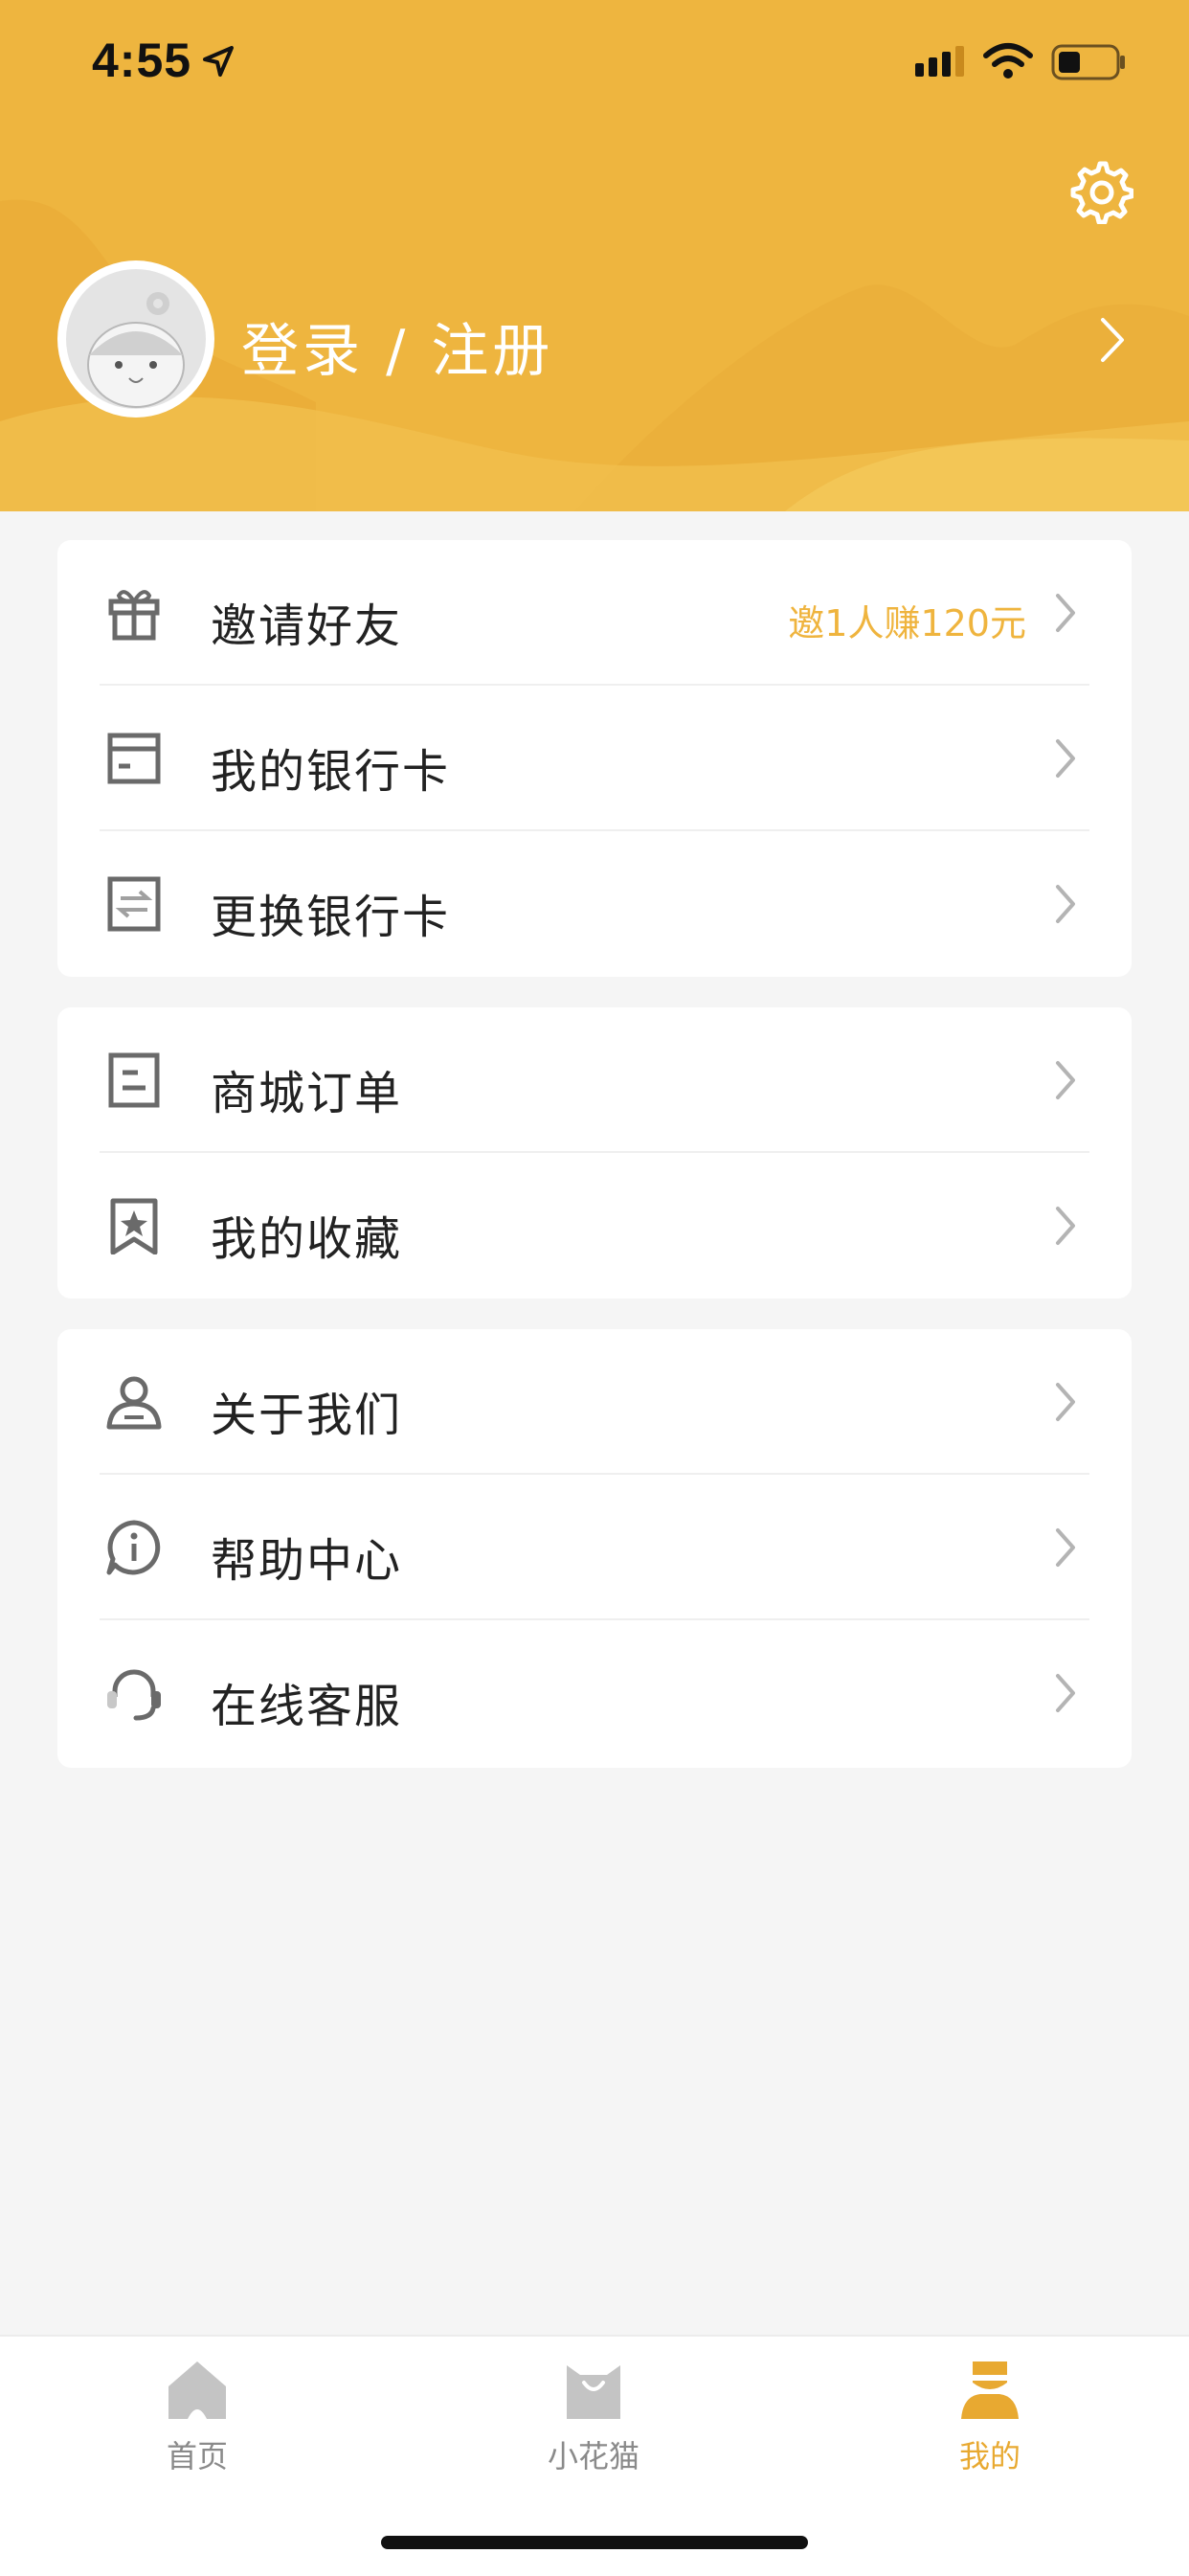 This screenshot has height=2576, width=1189. Describe the element at coordinates (197, 2423) in the screenshot. I see `tab-home: 首页` at that location.